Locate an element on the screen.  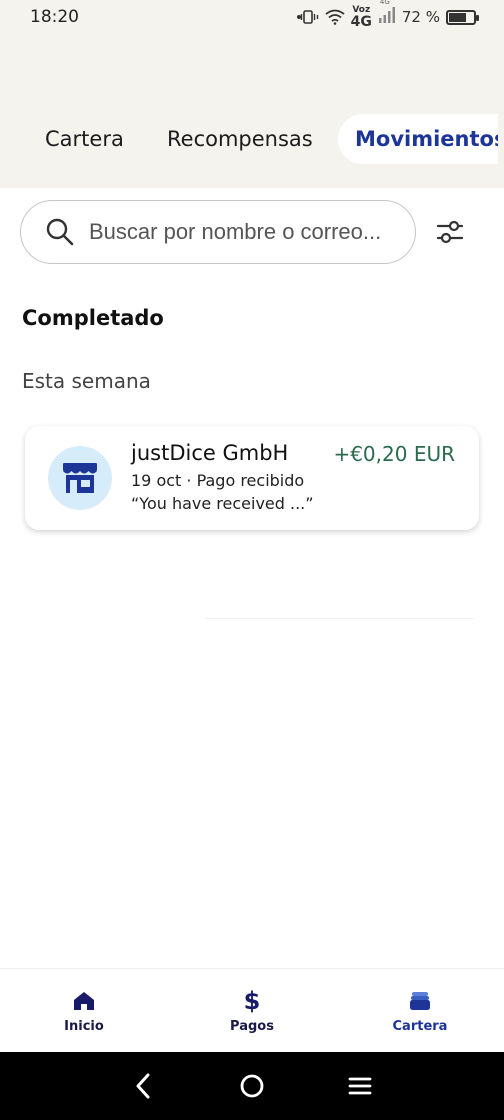
dollar-icon: $ is located at coordinates (252, 1001).